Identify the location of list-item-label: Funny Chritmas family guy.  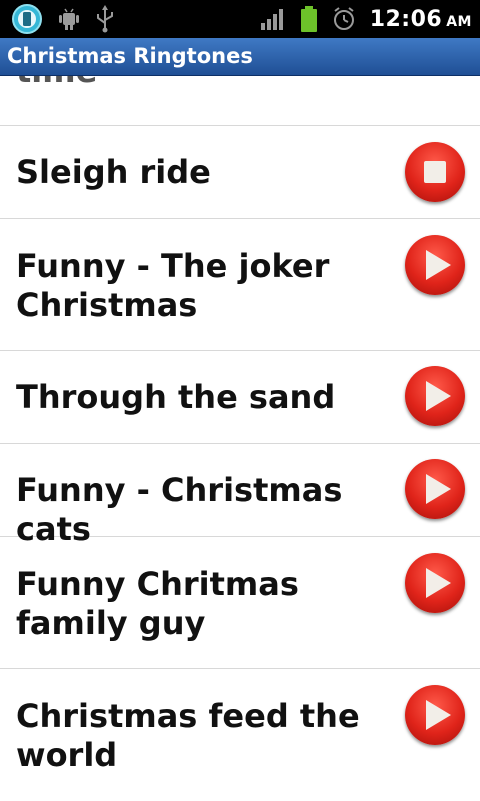
(157, 603).